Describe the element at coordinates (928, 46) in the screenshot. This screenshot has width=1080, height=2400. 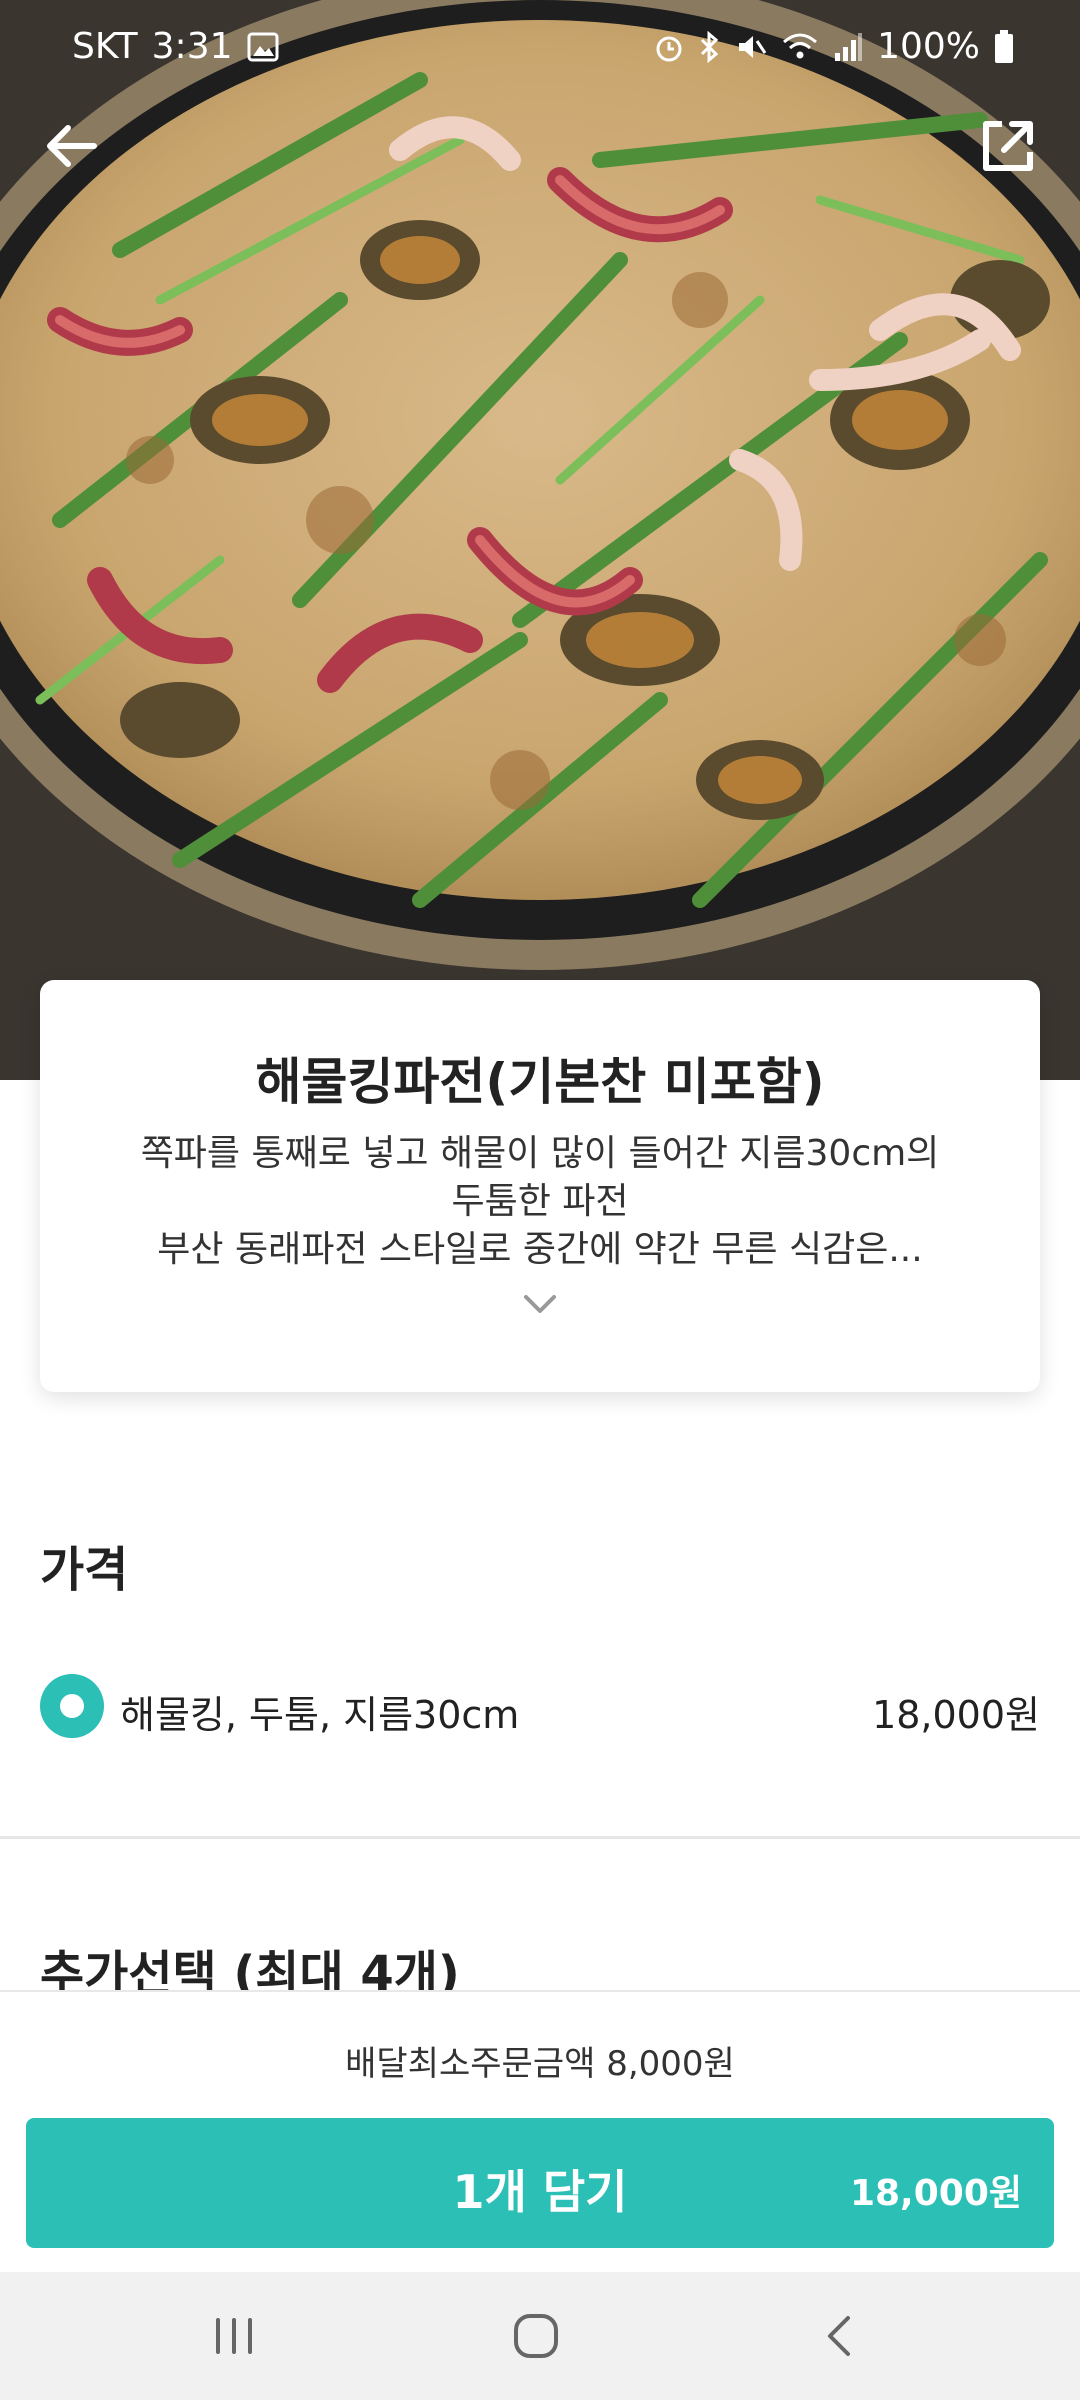
I see `battery-percent: 100%` at that location.